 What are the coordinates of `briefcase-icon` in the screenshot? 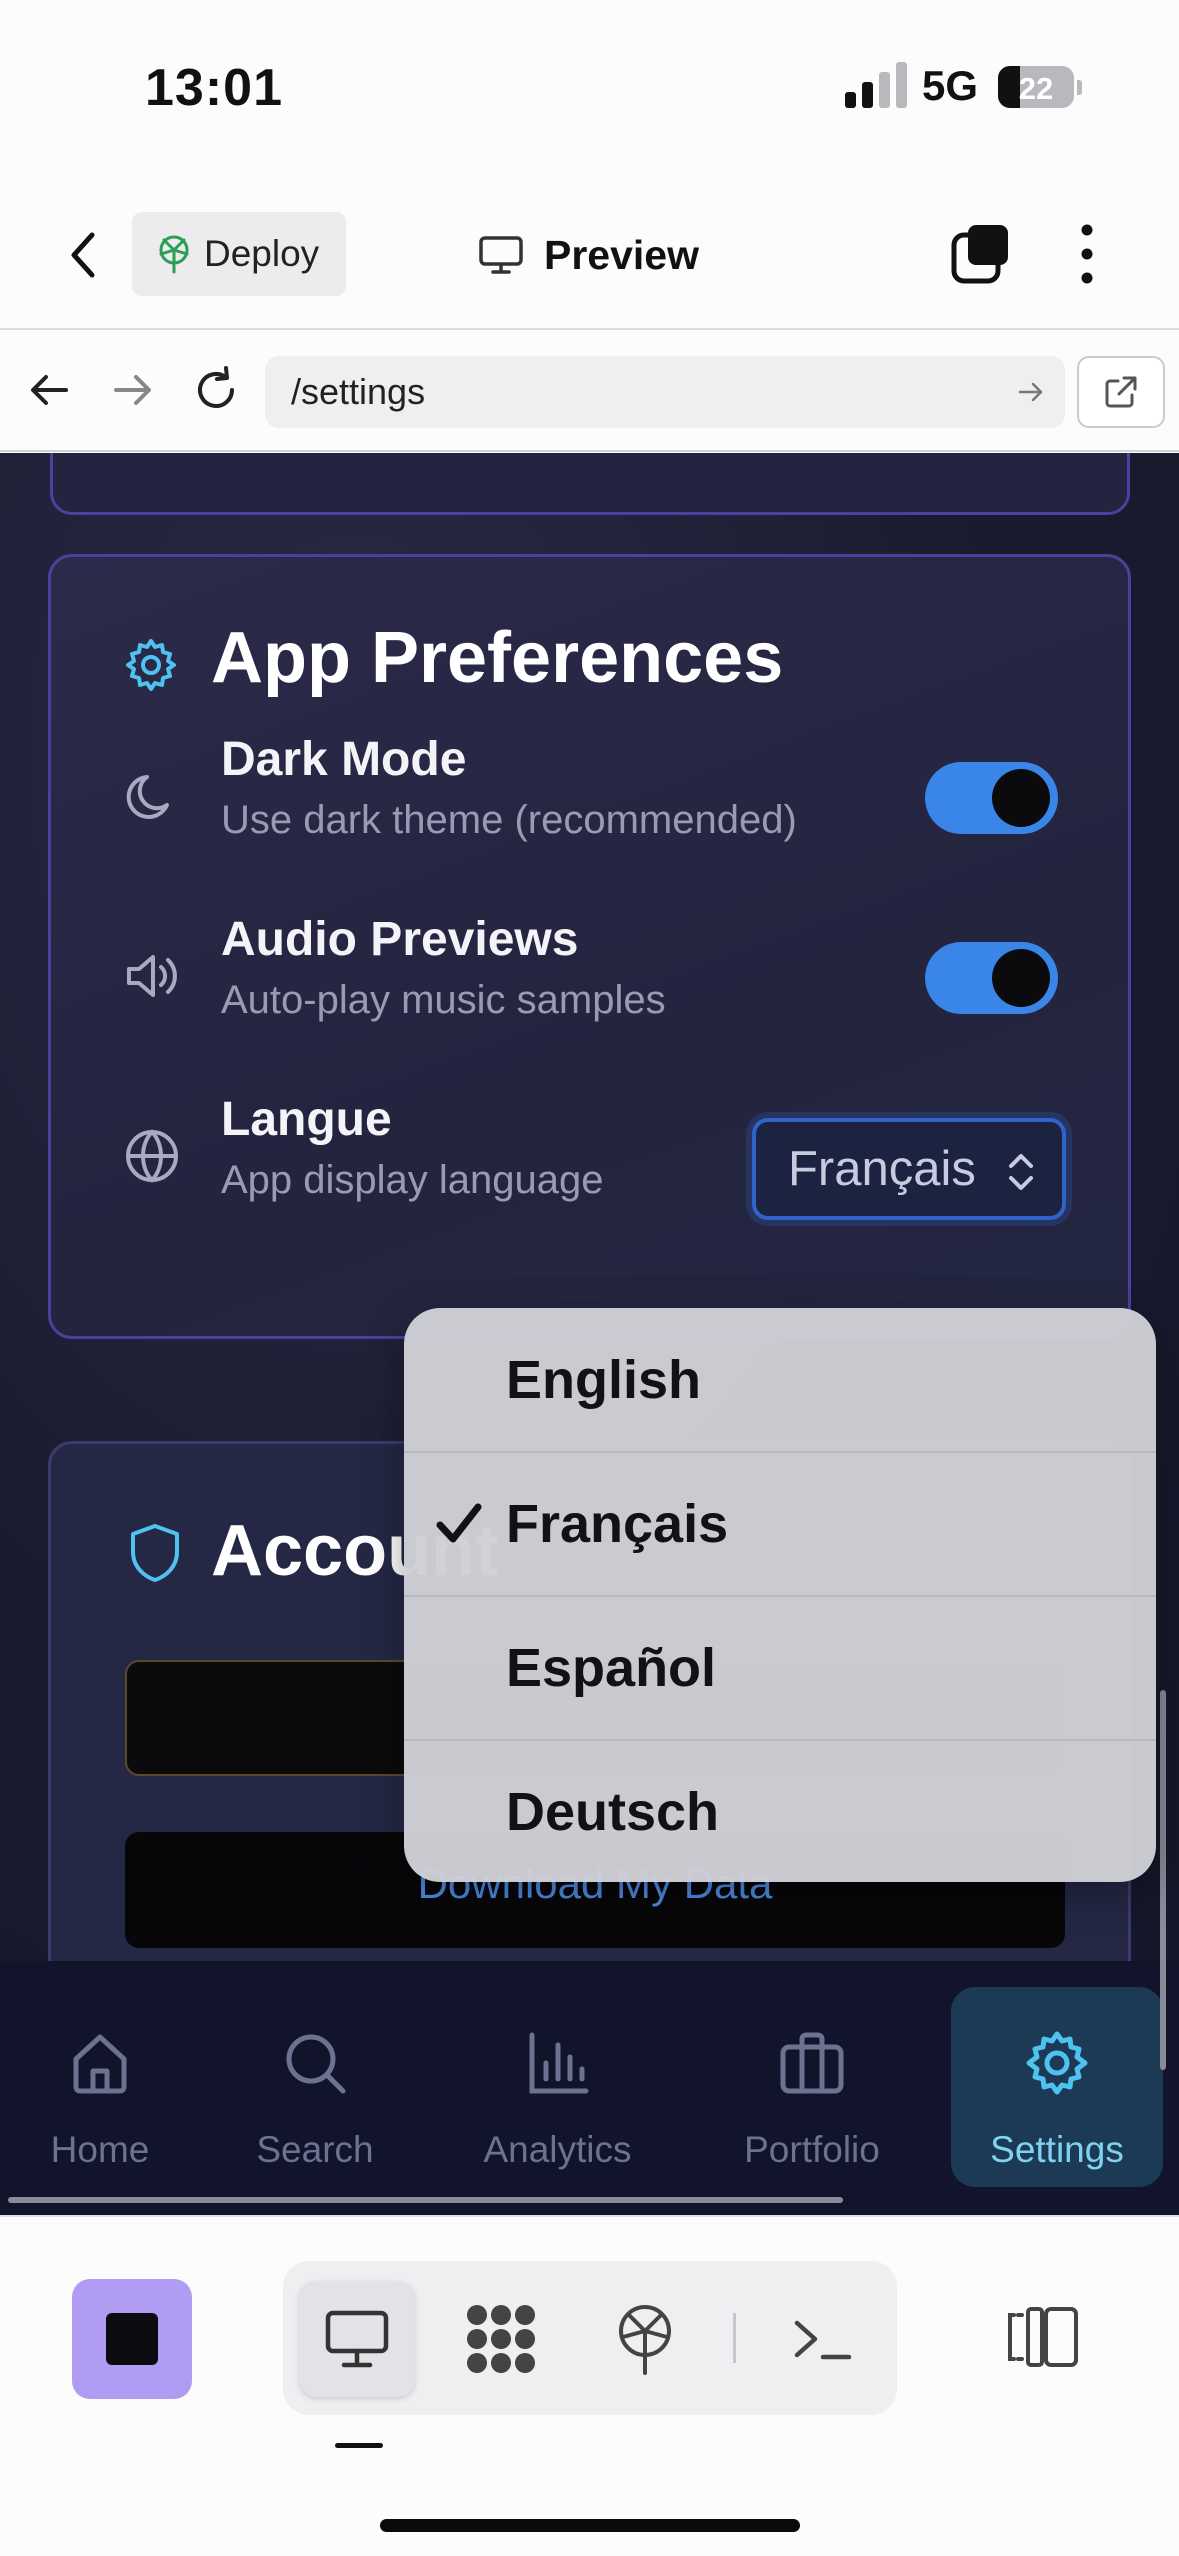 It's located at (812, 2063).